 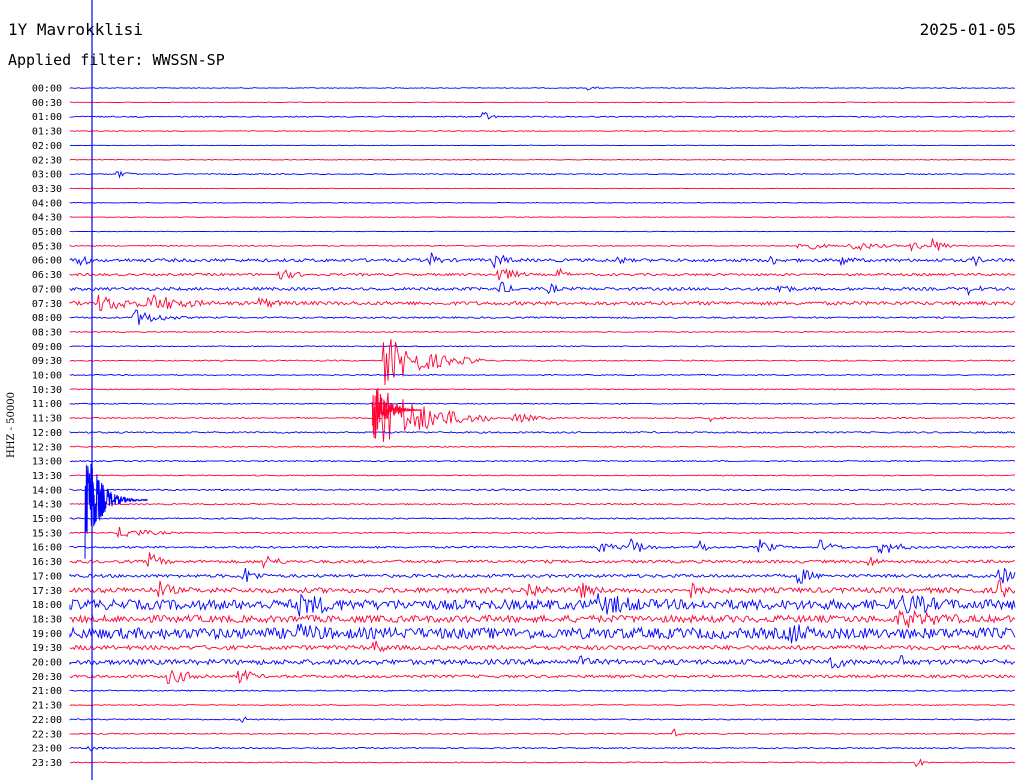 What do you see at coordinates (47, 361) in the screenshot?
I see `tick-label: 09:30` at bounding box center [47, 361].